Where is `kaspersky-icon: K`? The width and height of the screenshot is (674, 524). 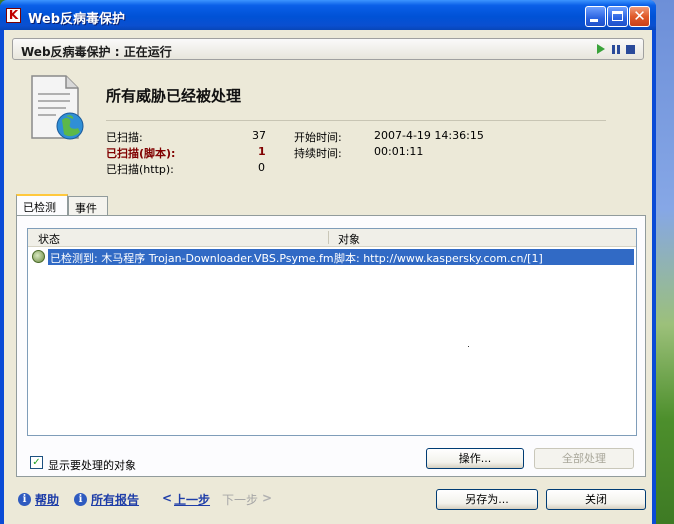
kaspersky-icon: K is located at coordinates (13, 15).